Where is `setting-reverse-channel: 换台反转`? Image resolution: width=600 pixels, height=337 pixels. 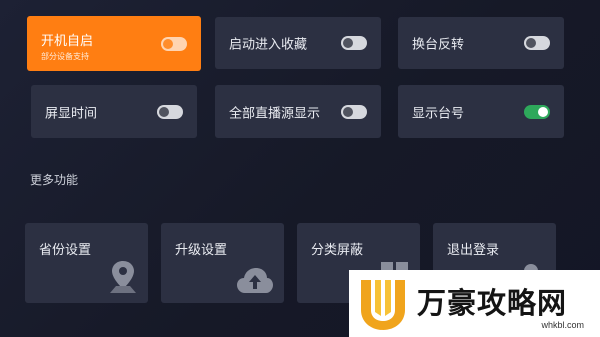
setting-reverse-channel: 换台反转 is located at coordinates (481, 43).